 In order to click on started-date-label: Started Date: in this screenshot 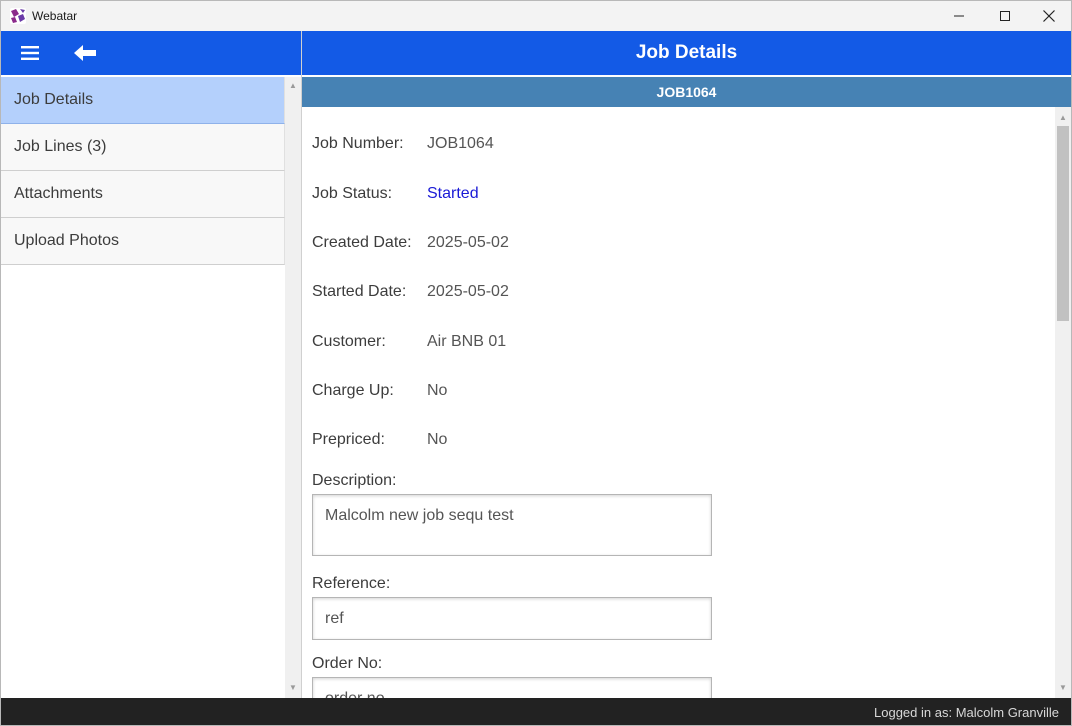, I will do `click(359, 291)`.